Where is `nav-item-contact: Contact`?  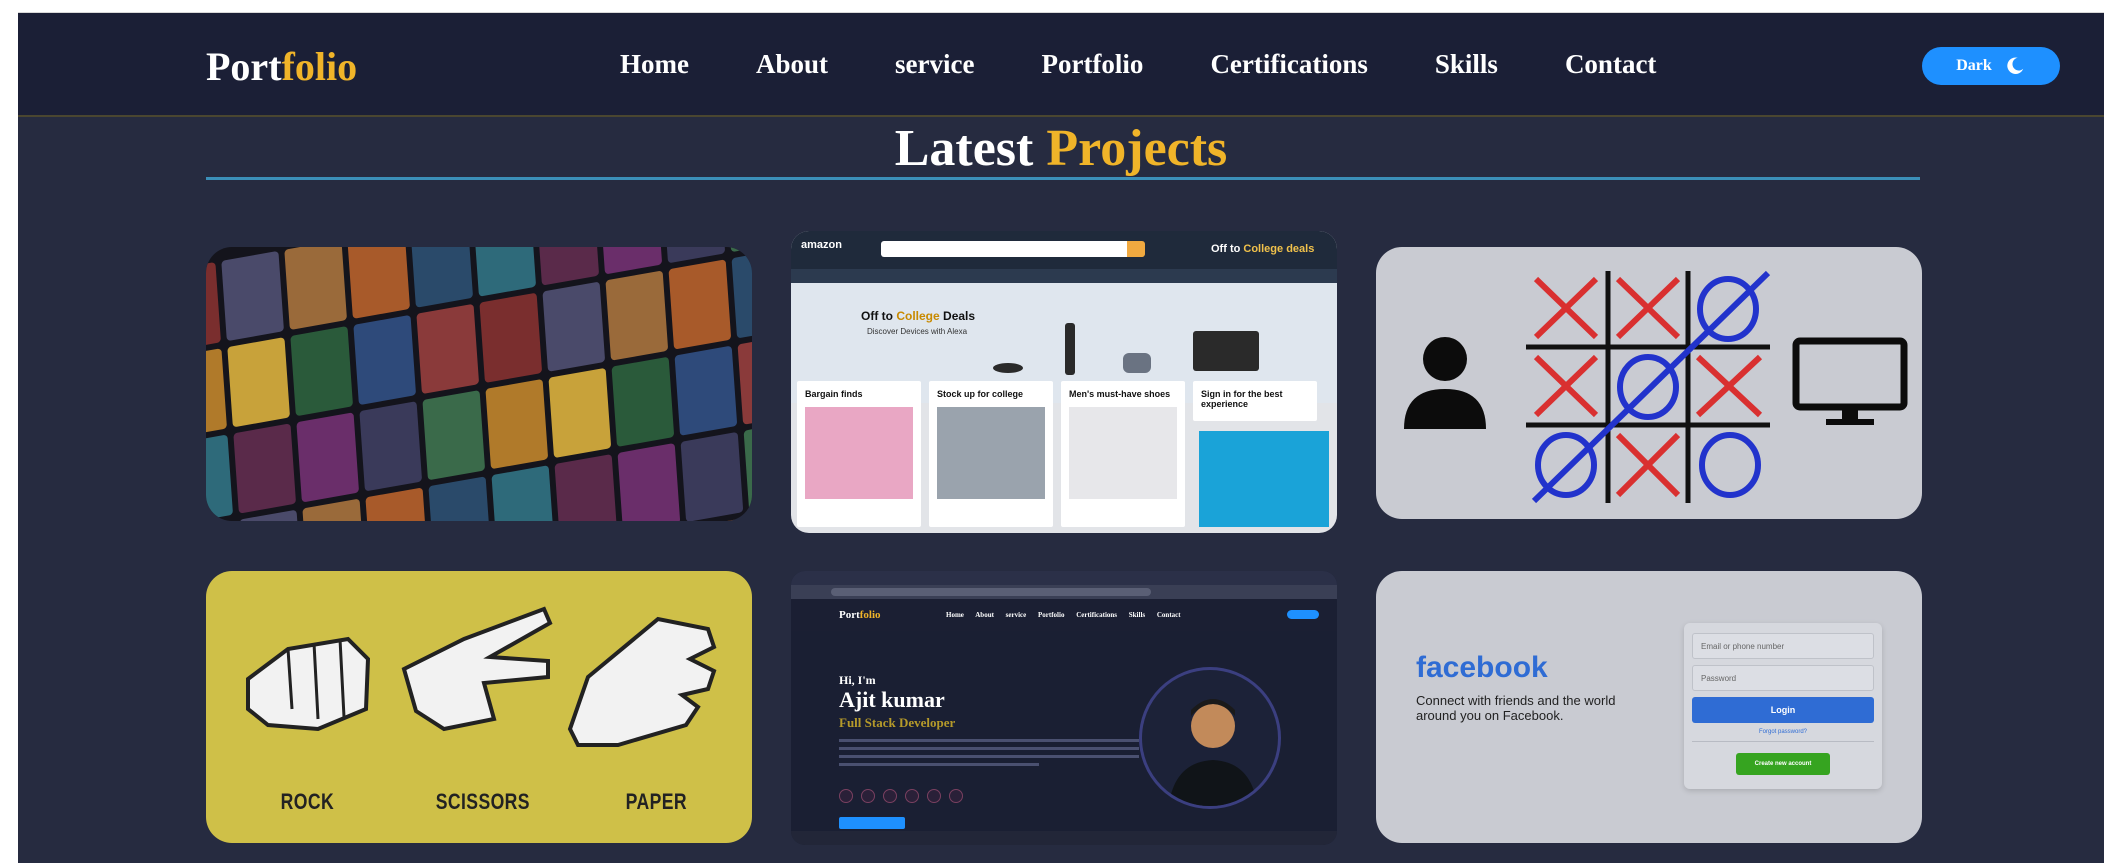
nav-item-contact: Contact is located at coordinates (1610, 64).